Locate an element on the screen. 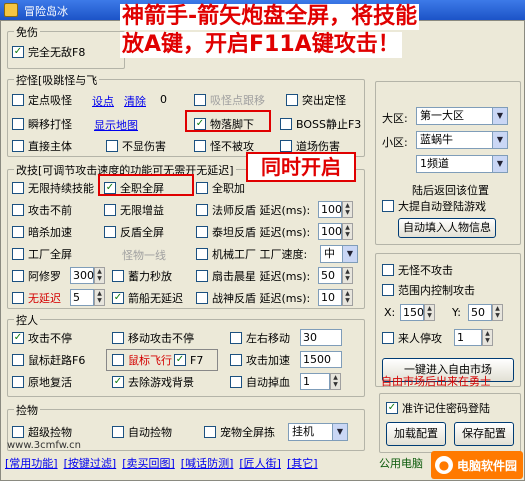 The width and height of the screenshot is (525, 481). no-delay-input: 5 is located at coordinates (82, 297).